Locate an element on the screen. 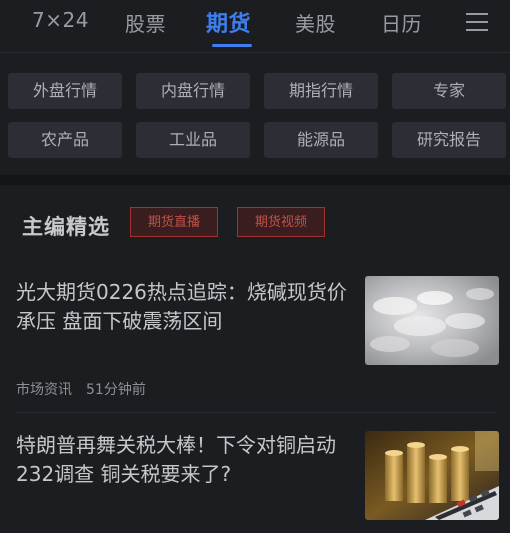  editor-picks-header: 主编精选 期货直播 期货视频 is located at coordinates (255, 222).